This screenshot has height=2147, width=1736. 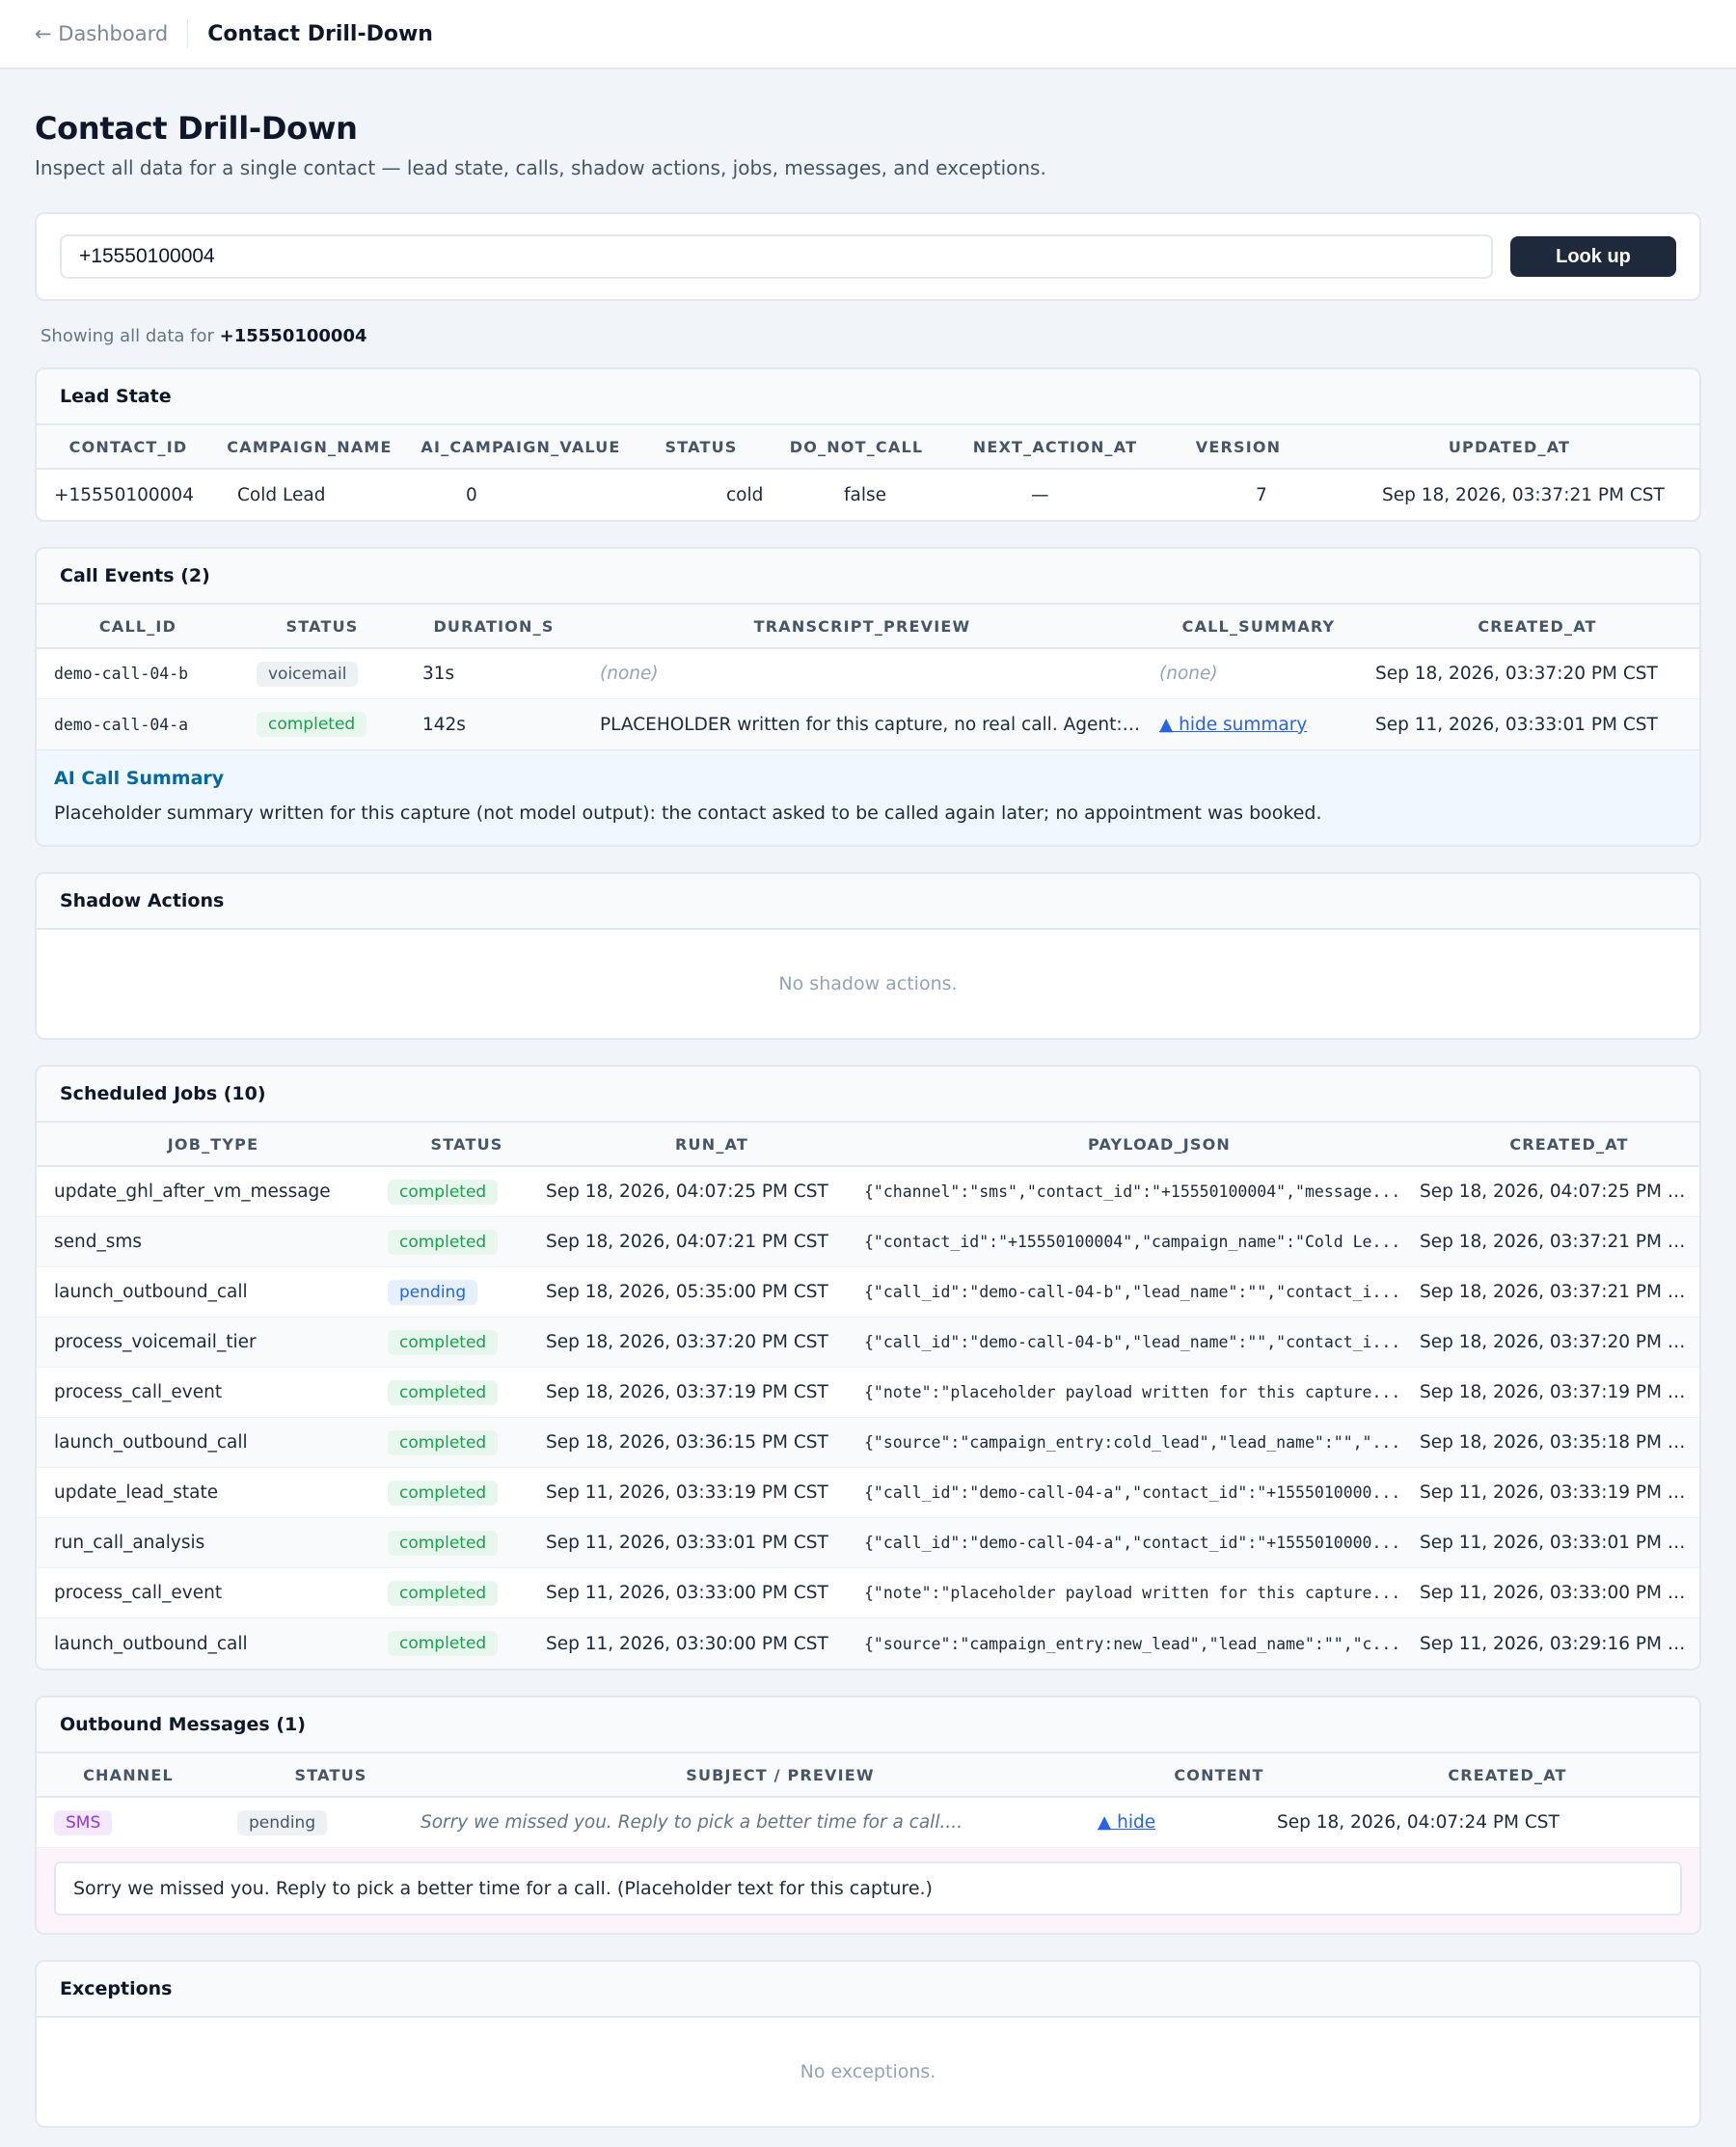 I want to click on look-up-button: Look up, so click(x=1593, y=256).